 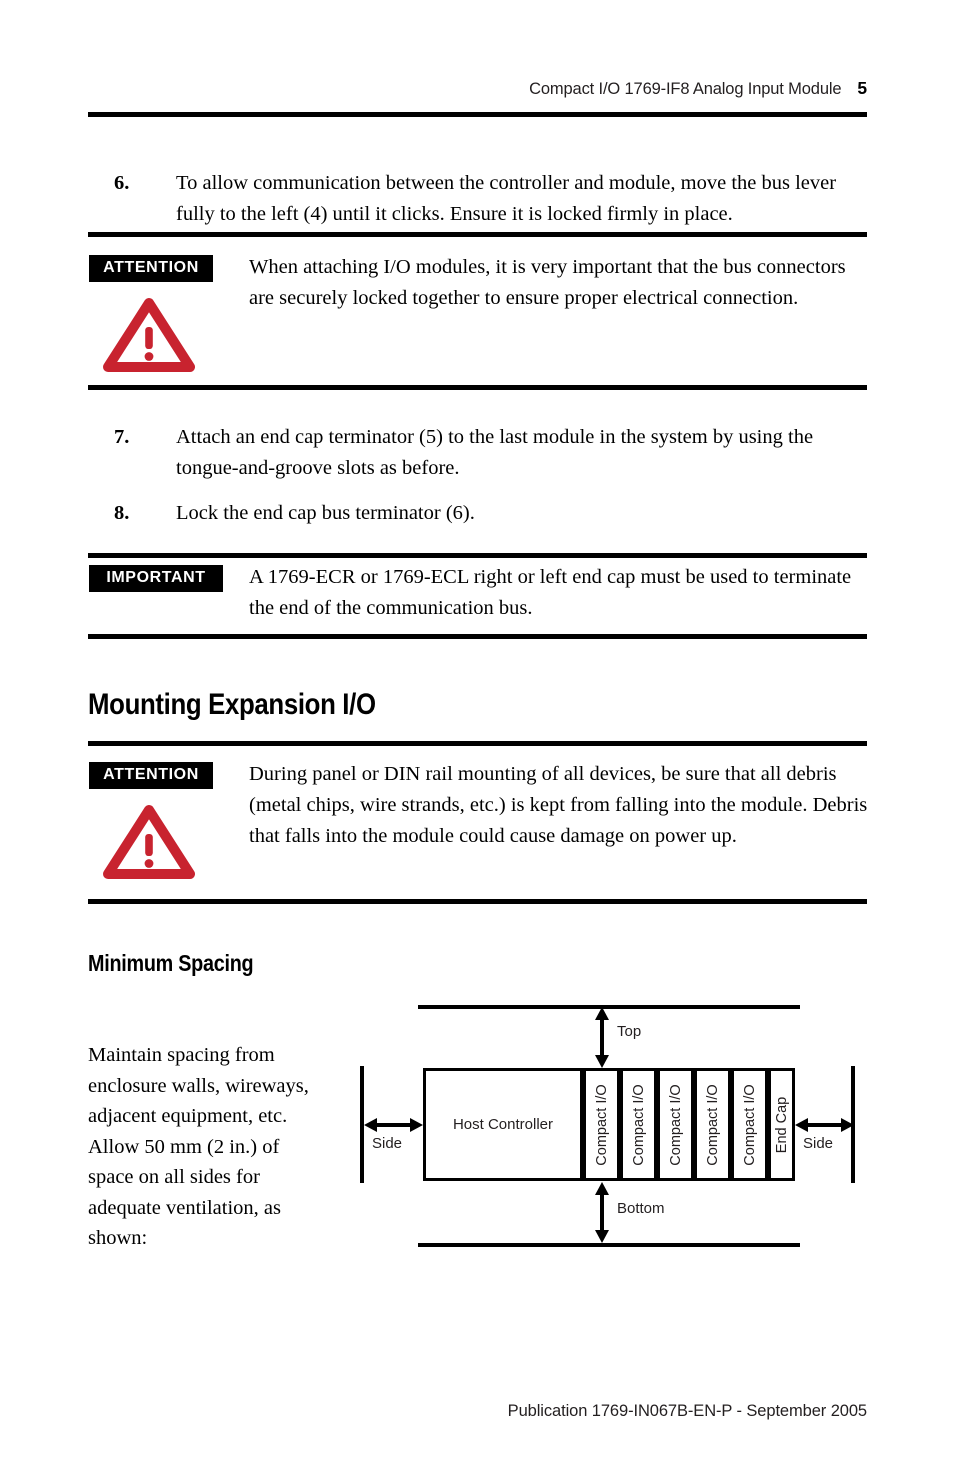 What do you see at coordinates (387, 1143) in the screenshot?
I see `side-gap-label-left: Side` at bounding box center [387, 1143].